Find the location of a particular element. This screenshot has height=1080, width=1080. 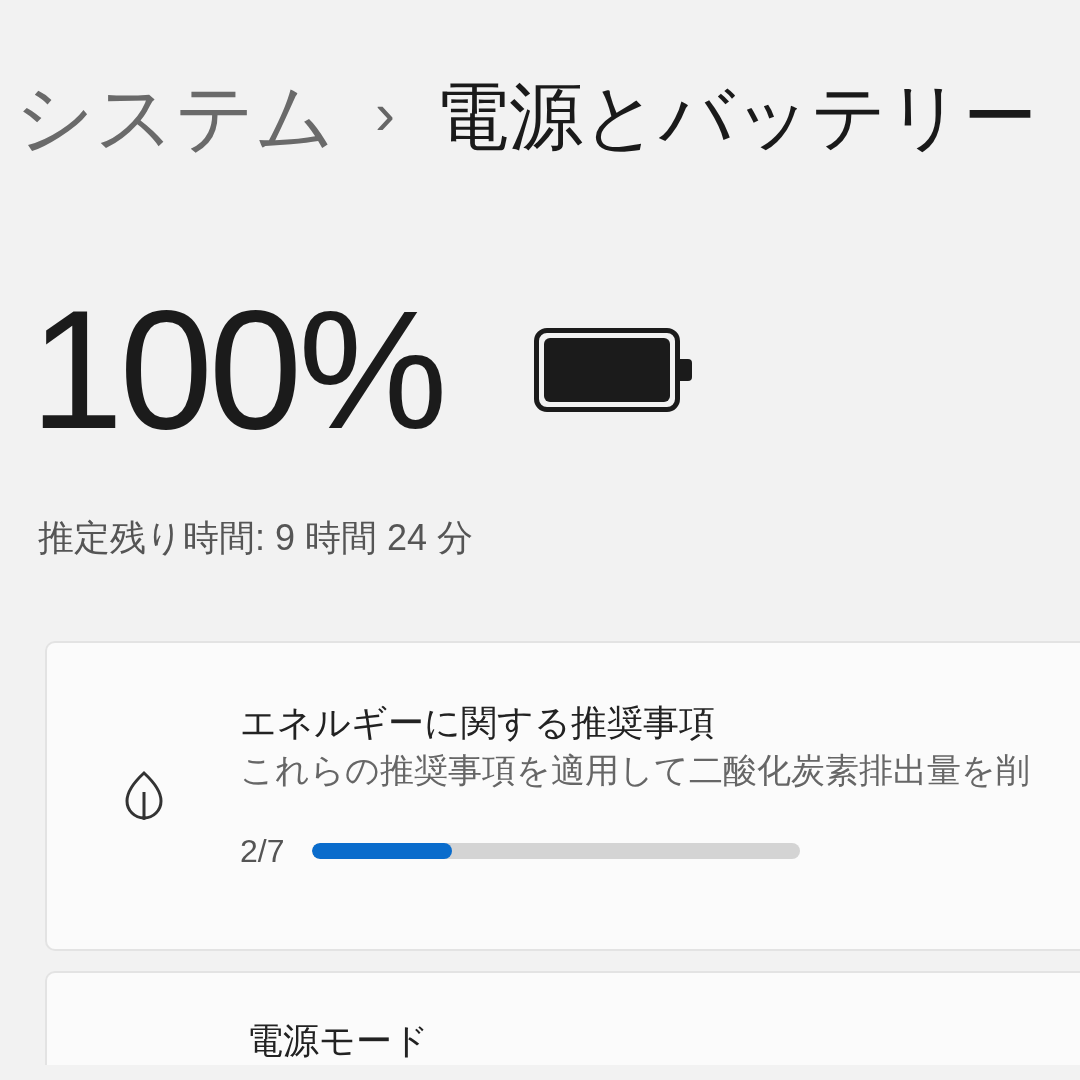

time-remaining: 推定残り時間: 9 時間 24 分 is located at coordinates (256, 538).